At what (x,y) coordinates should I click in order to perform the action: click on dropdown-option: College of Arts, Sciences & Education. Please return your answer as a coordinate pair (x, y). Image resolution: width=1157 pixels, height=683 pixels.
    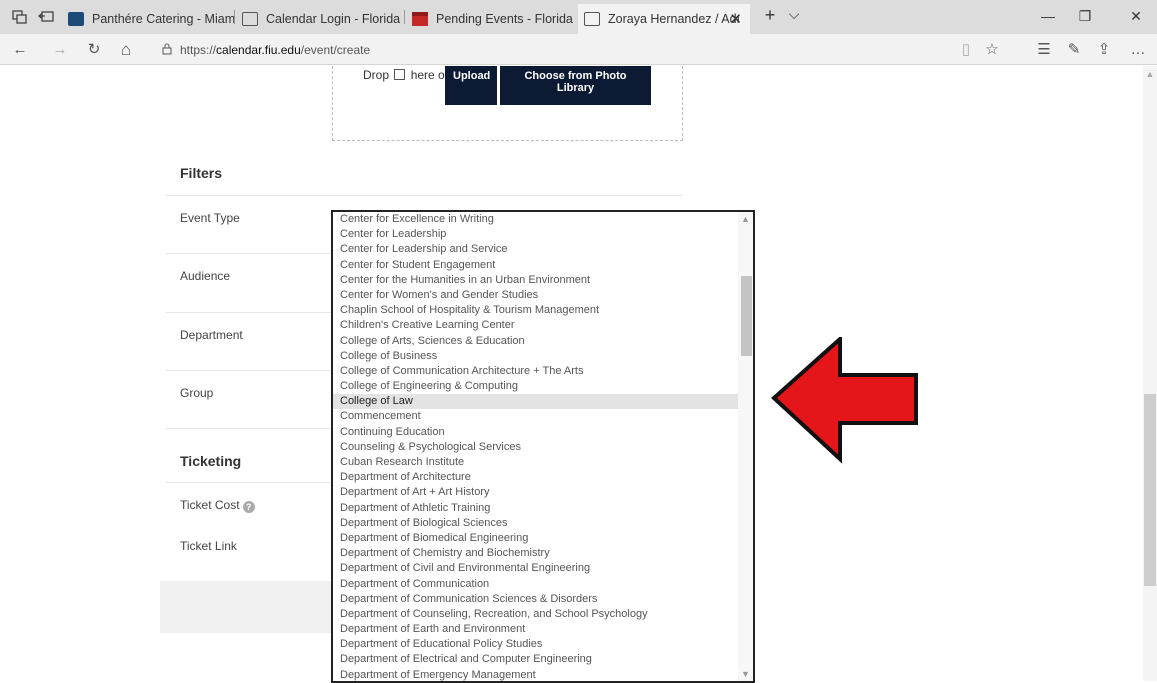
    Looking at the image, I should click on (535, 341).